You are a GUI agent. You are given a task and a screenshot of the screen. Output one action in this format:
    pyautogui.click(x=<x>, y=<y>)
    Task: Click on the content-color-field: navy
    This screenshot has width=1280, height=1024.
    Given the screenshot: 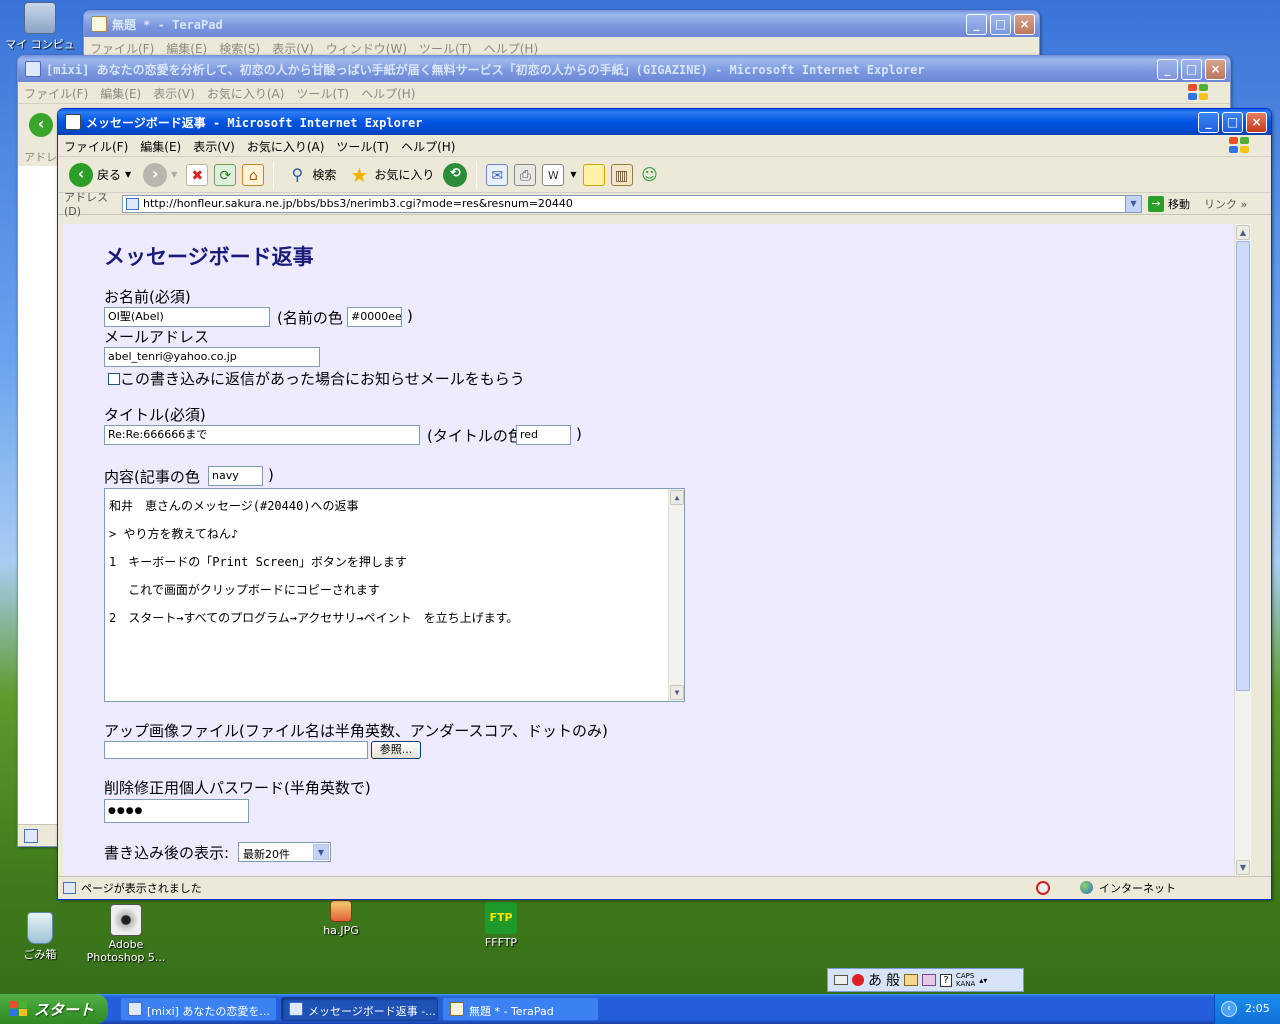 What is the action you would take?
    pyautogui.click(x=235, y=476)
    